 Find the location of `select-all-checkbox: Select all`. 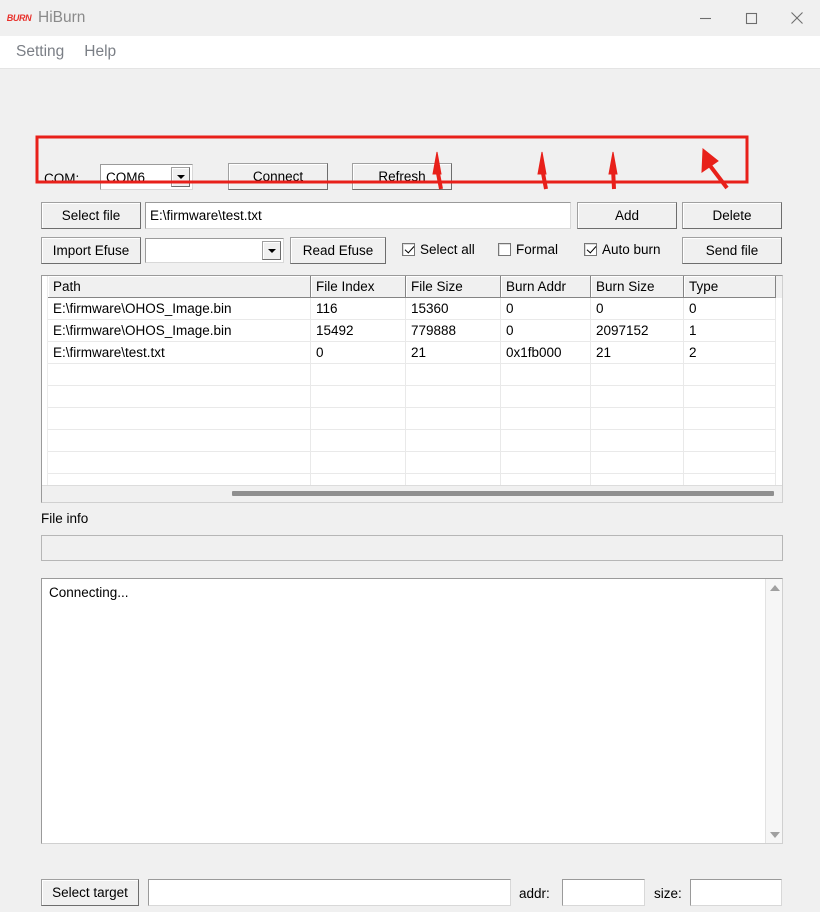

select-all-checkbox: Select all is located at coordinates (438, 249).